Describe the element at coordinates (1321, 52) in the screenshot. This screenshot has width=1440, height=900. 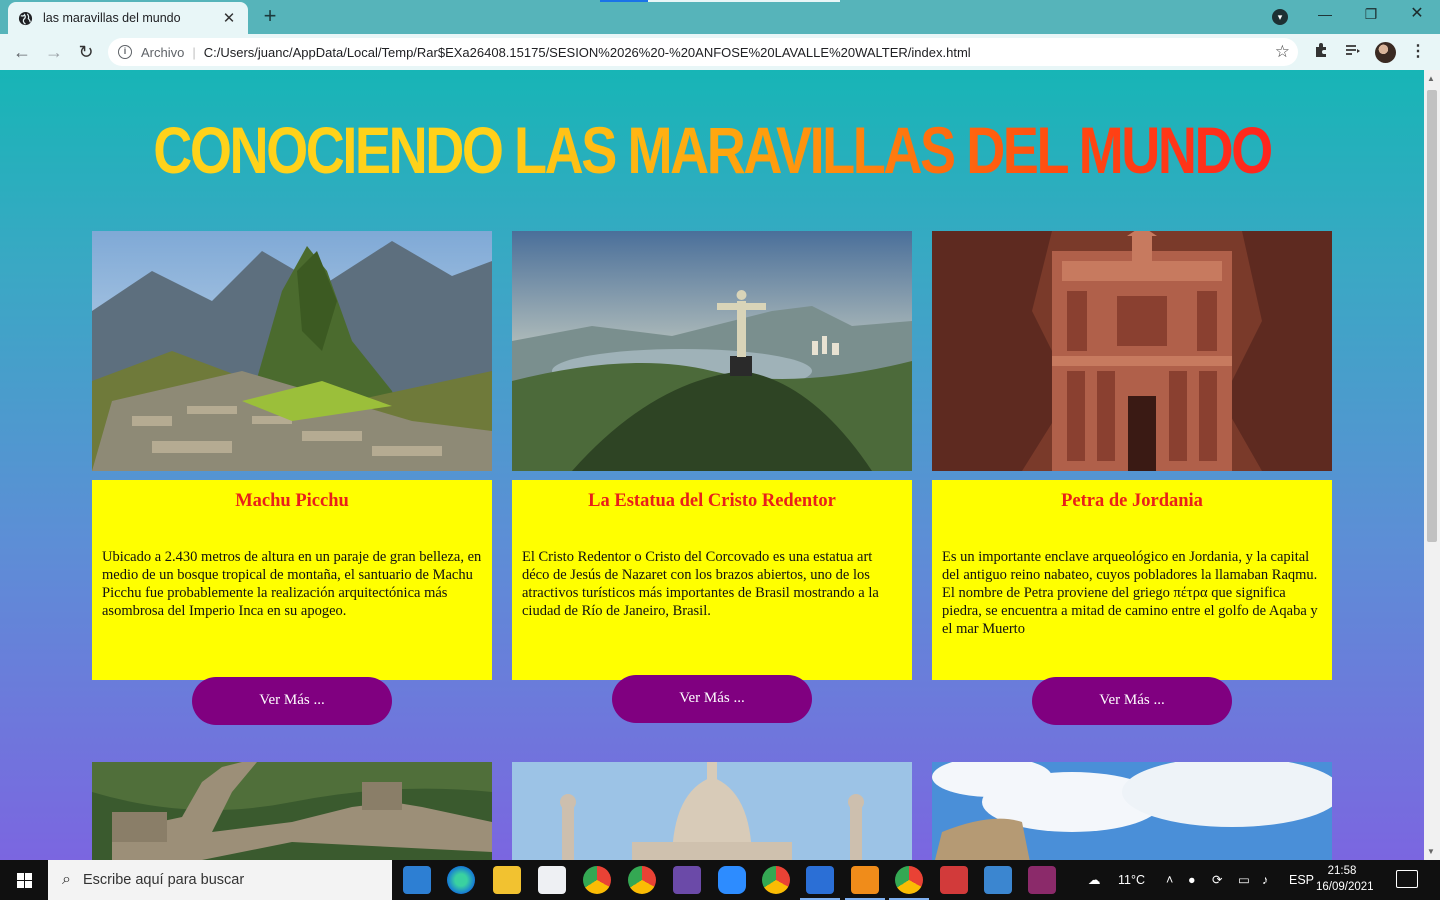
I see `extensions-icon` at that location.